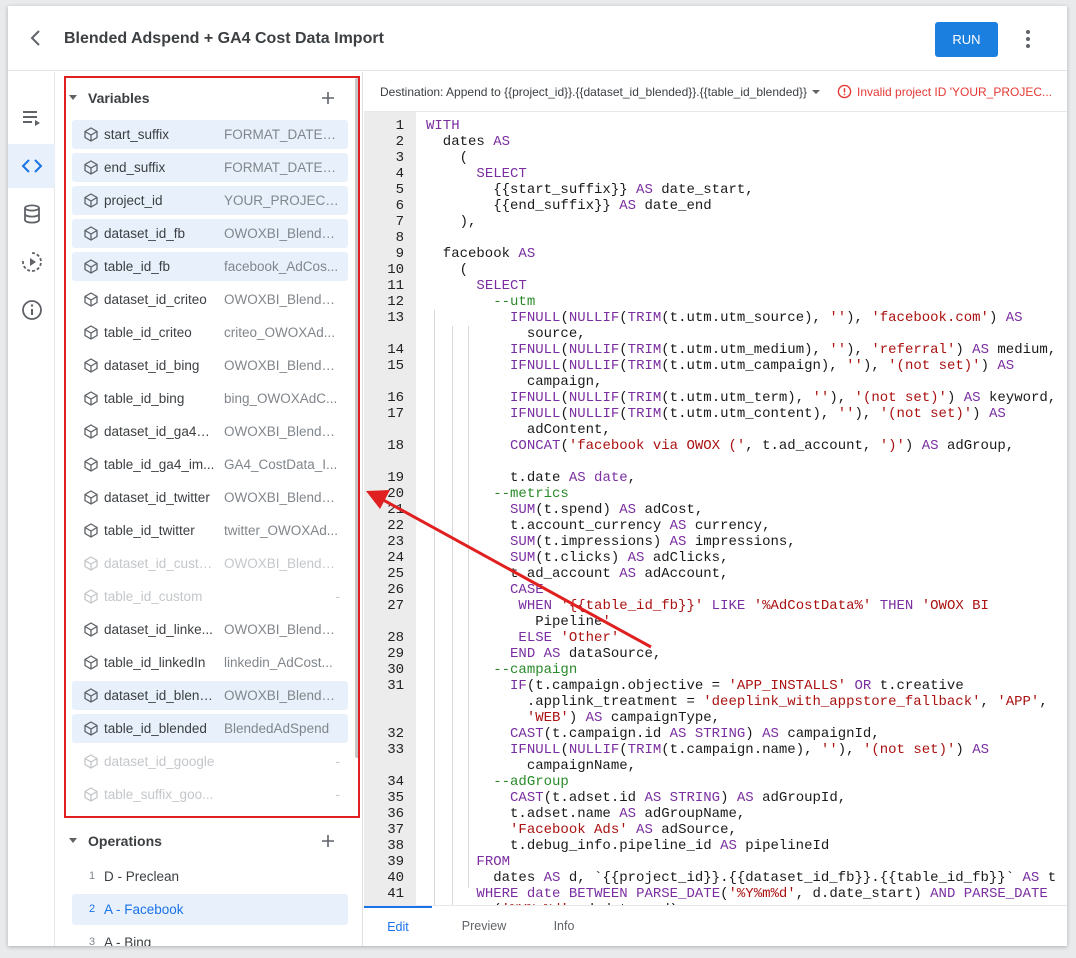 The width and height of the screenshot is (1076, 958). I want to click on add-variable-icon, so click(328, 98).